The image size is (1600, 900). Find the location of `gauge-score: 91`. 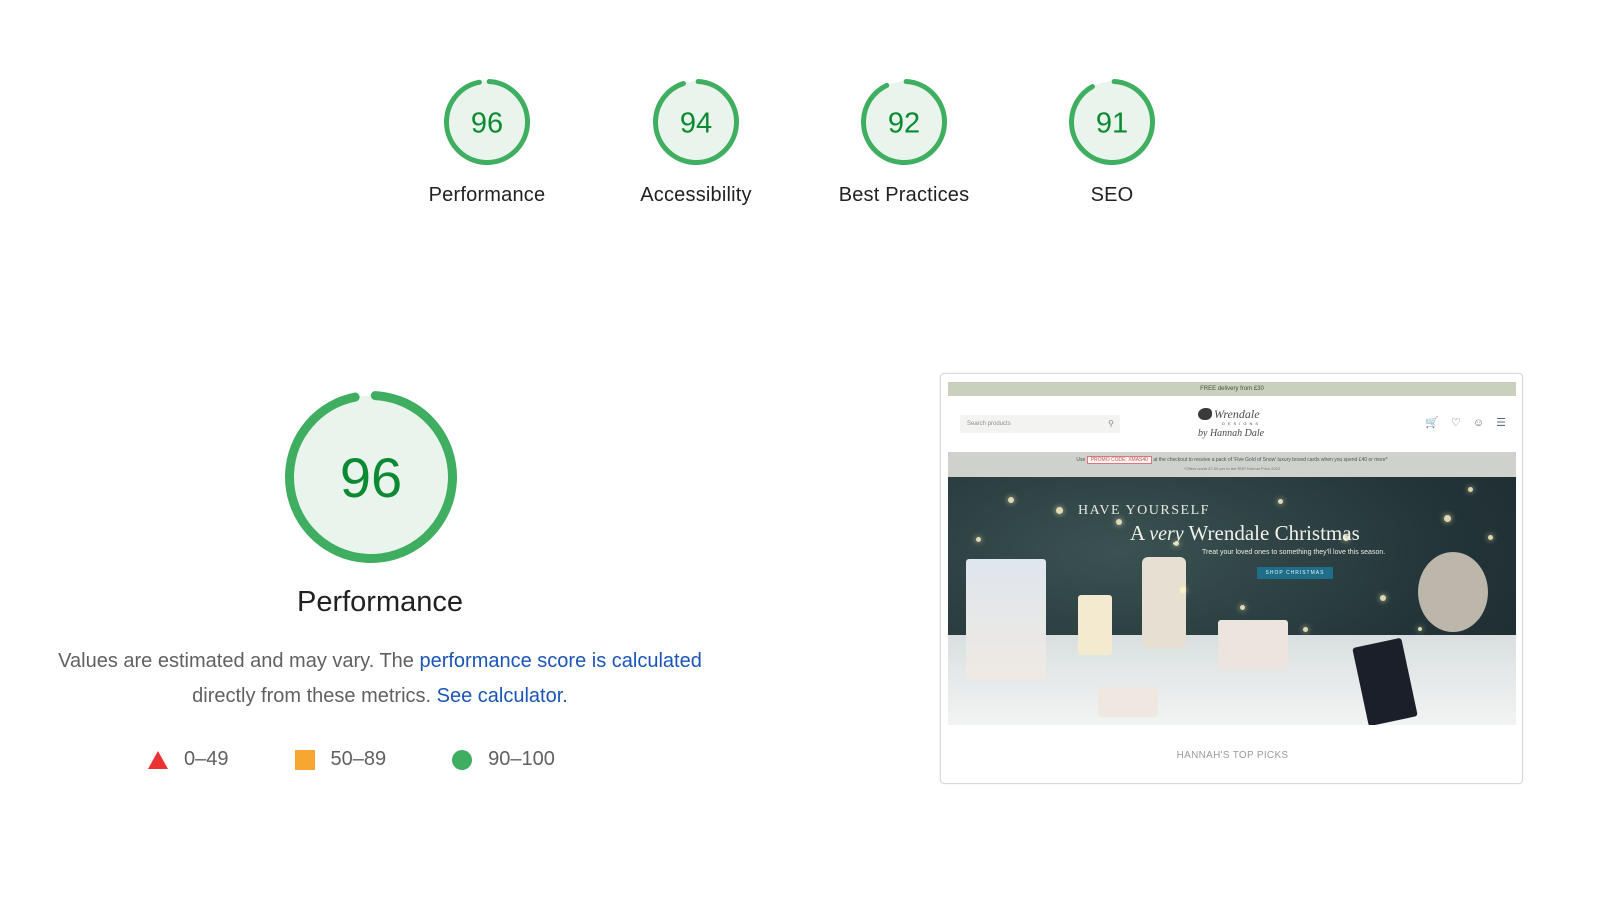

gauge-score: 91 is located at coordinates (1112, 123).